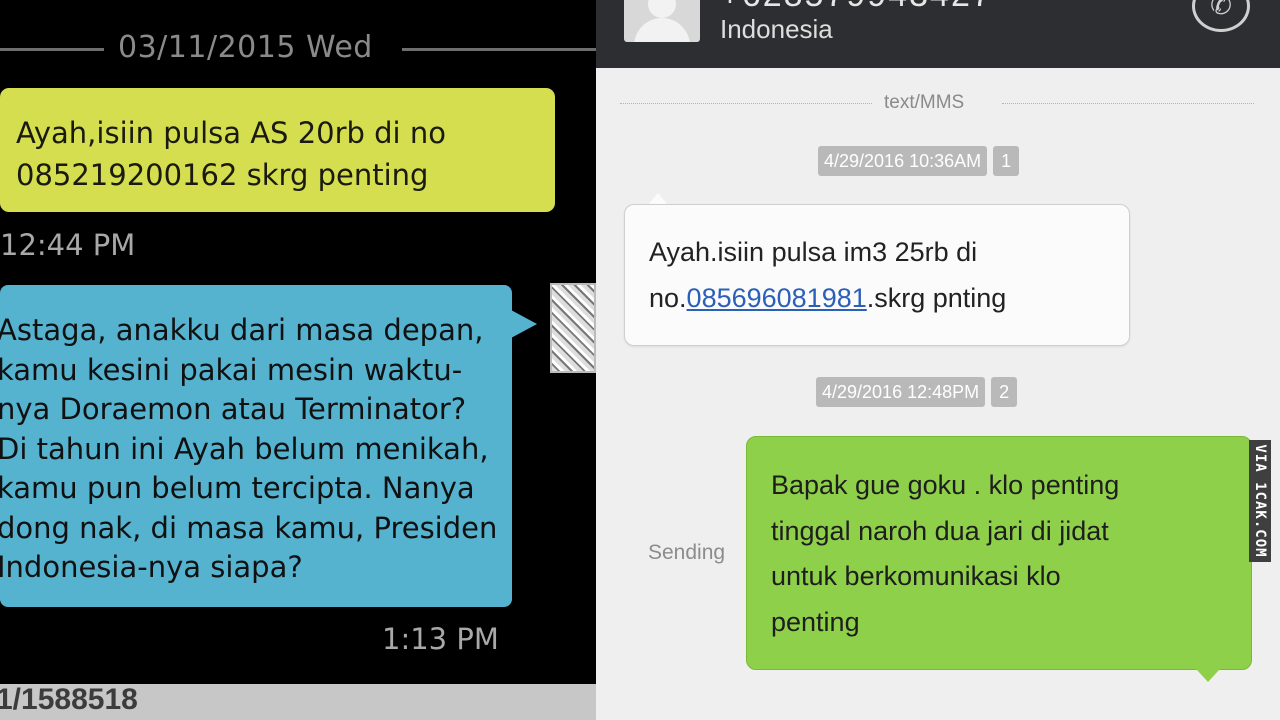 This screenshot has height=720, width=1280. I want to click on message-time: 12:44 PM, so click(68, 245).